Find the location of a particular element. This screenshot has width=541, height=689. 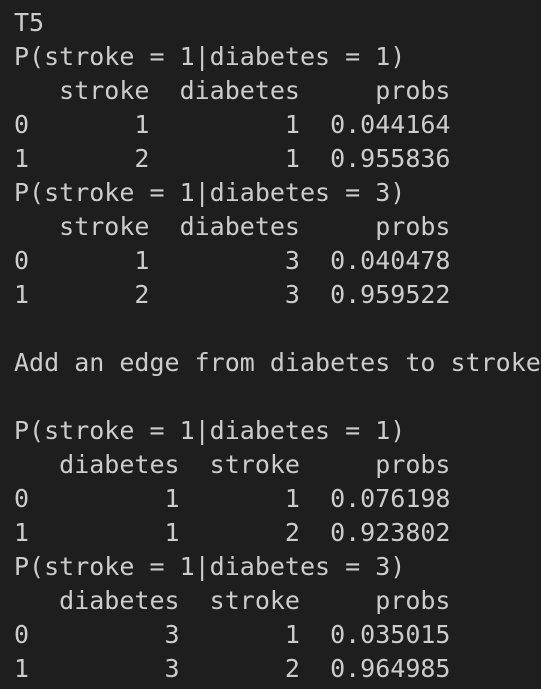

table-row: 1 2 1 0.955836 is located at coordinates (232, 158).